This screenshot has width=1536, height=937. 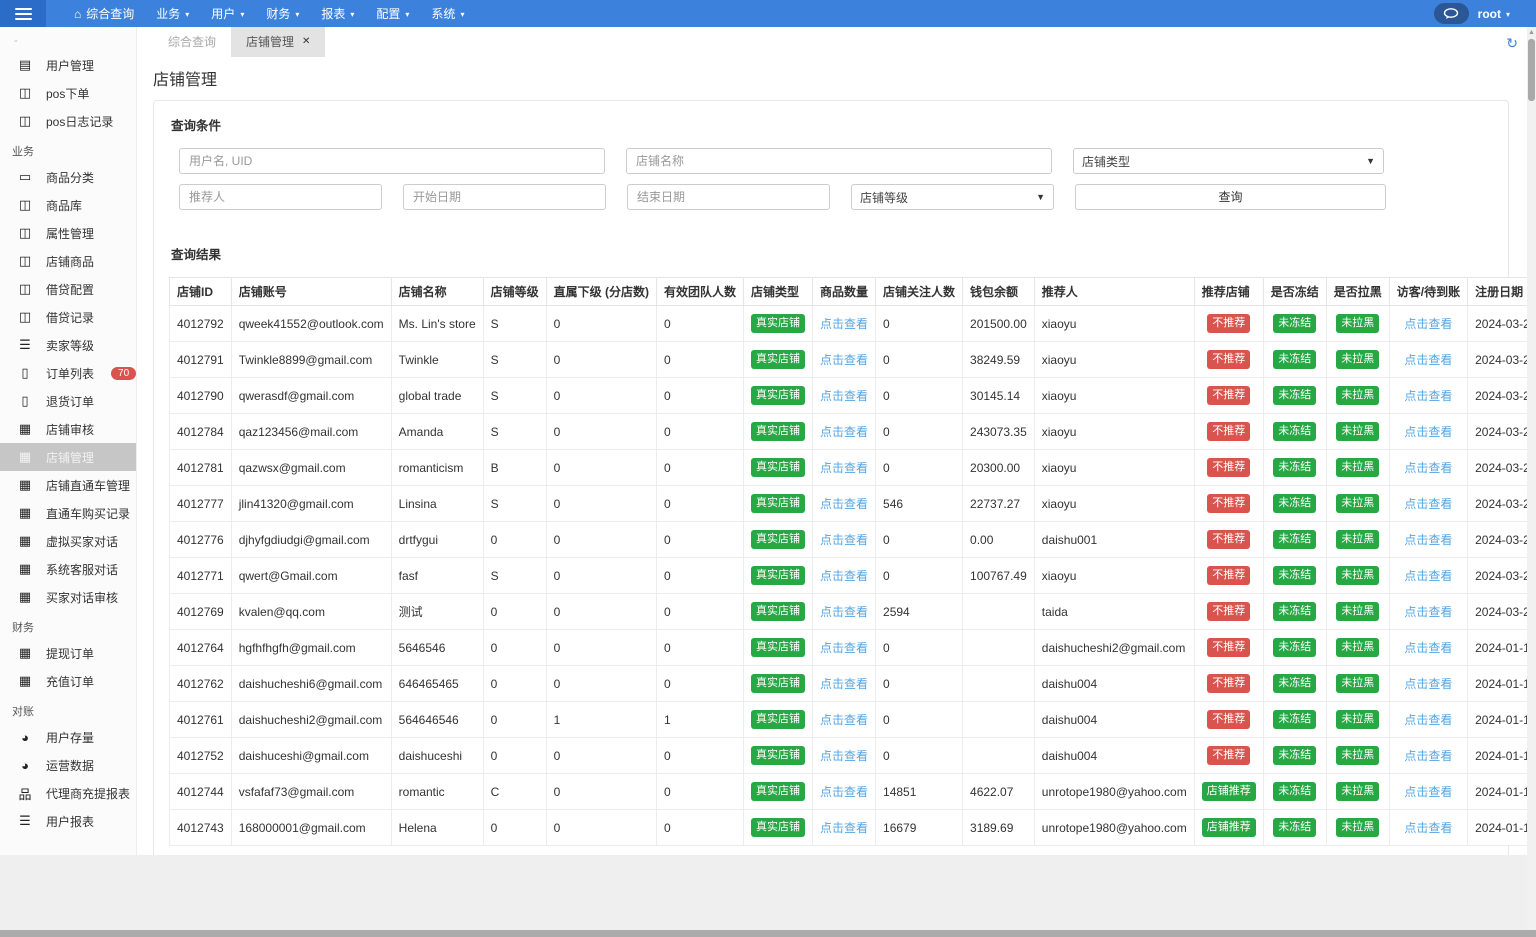 What do you see at coordinates (68, 289) in the screenshot?
I see `sidebar-item-借贷配置: ◫ 借贷配置` at bounding box center [68, 289].